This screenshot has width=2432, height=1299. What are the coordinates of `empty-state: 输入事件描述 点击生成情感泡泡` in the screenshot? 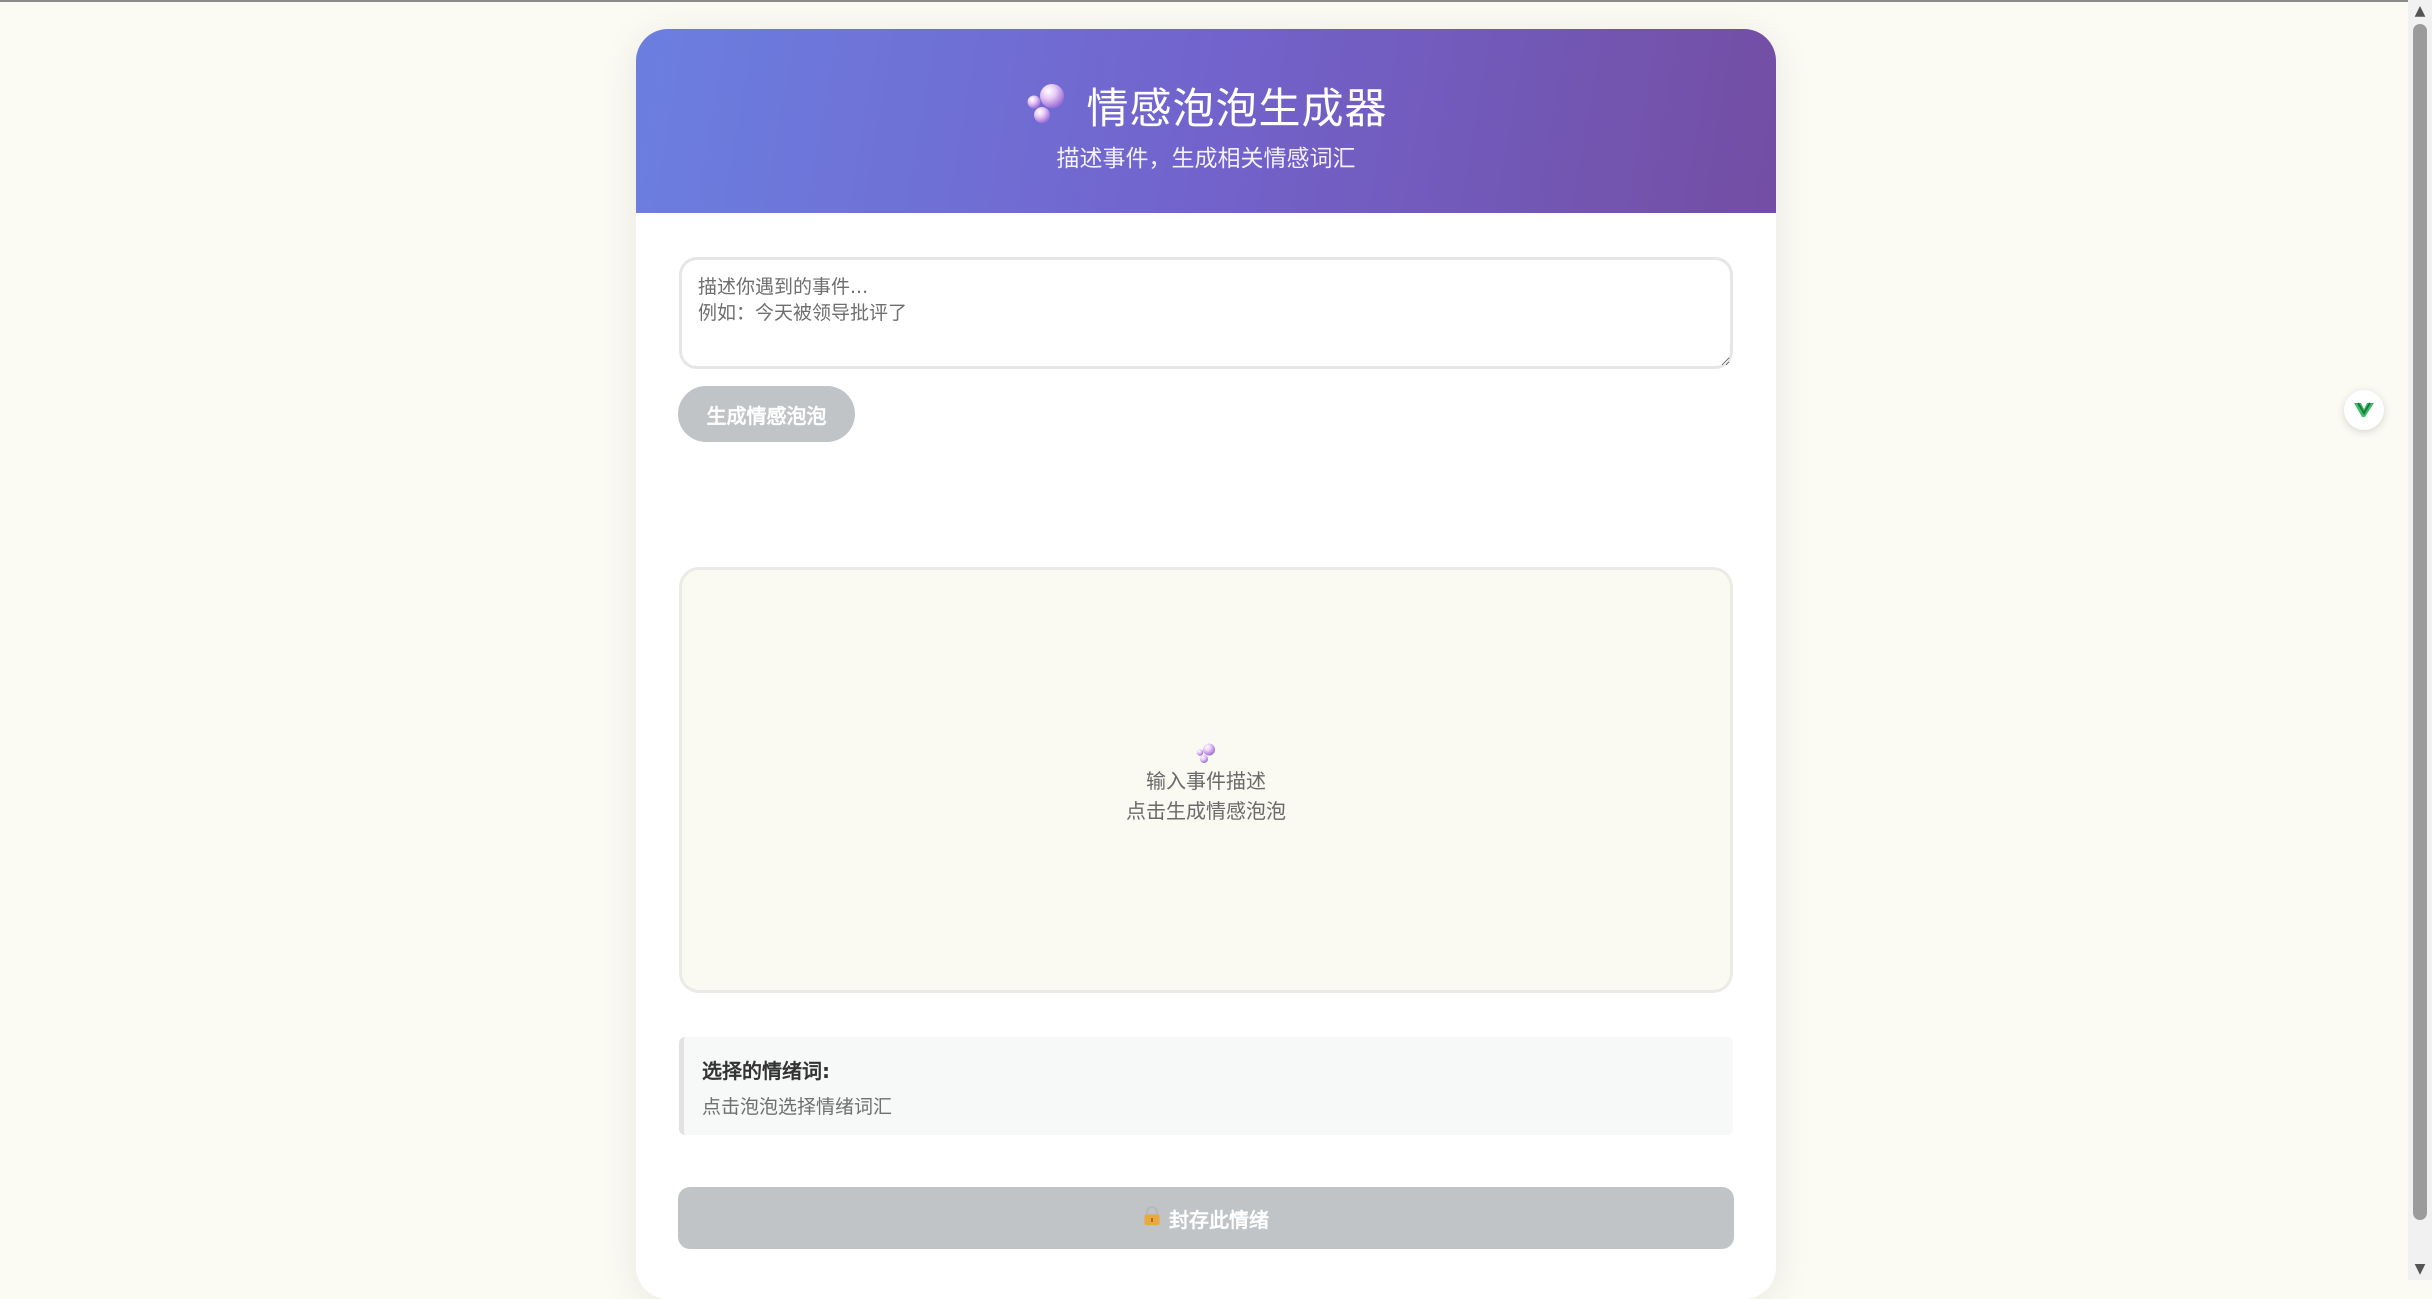 It's located at (1206, 784).